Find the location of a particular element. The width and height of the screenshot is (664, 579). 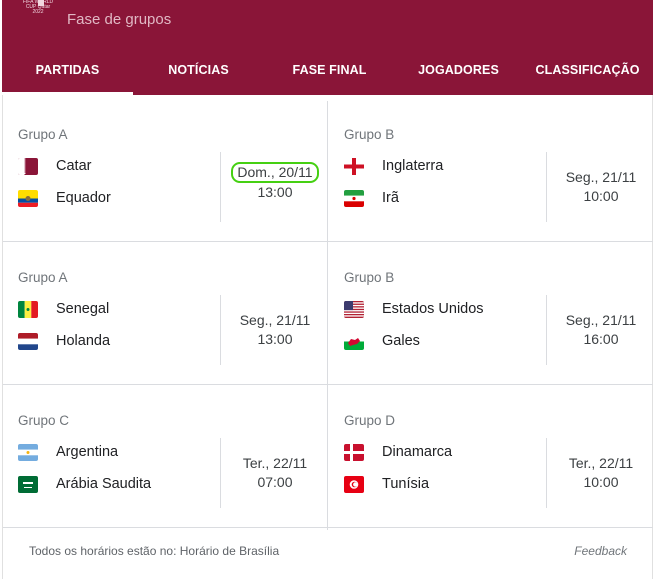

tab-noticias: NOTÍCIAS is located at coordinates (198, 76).